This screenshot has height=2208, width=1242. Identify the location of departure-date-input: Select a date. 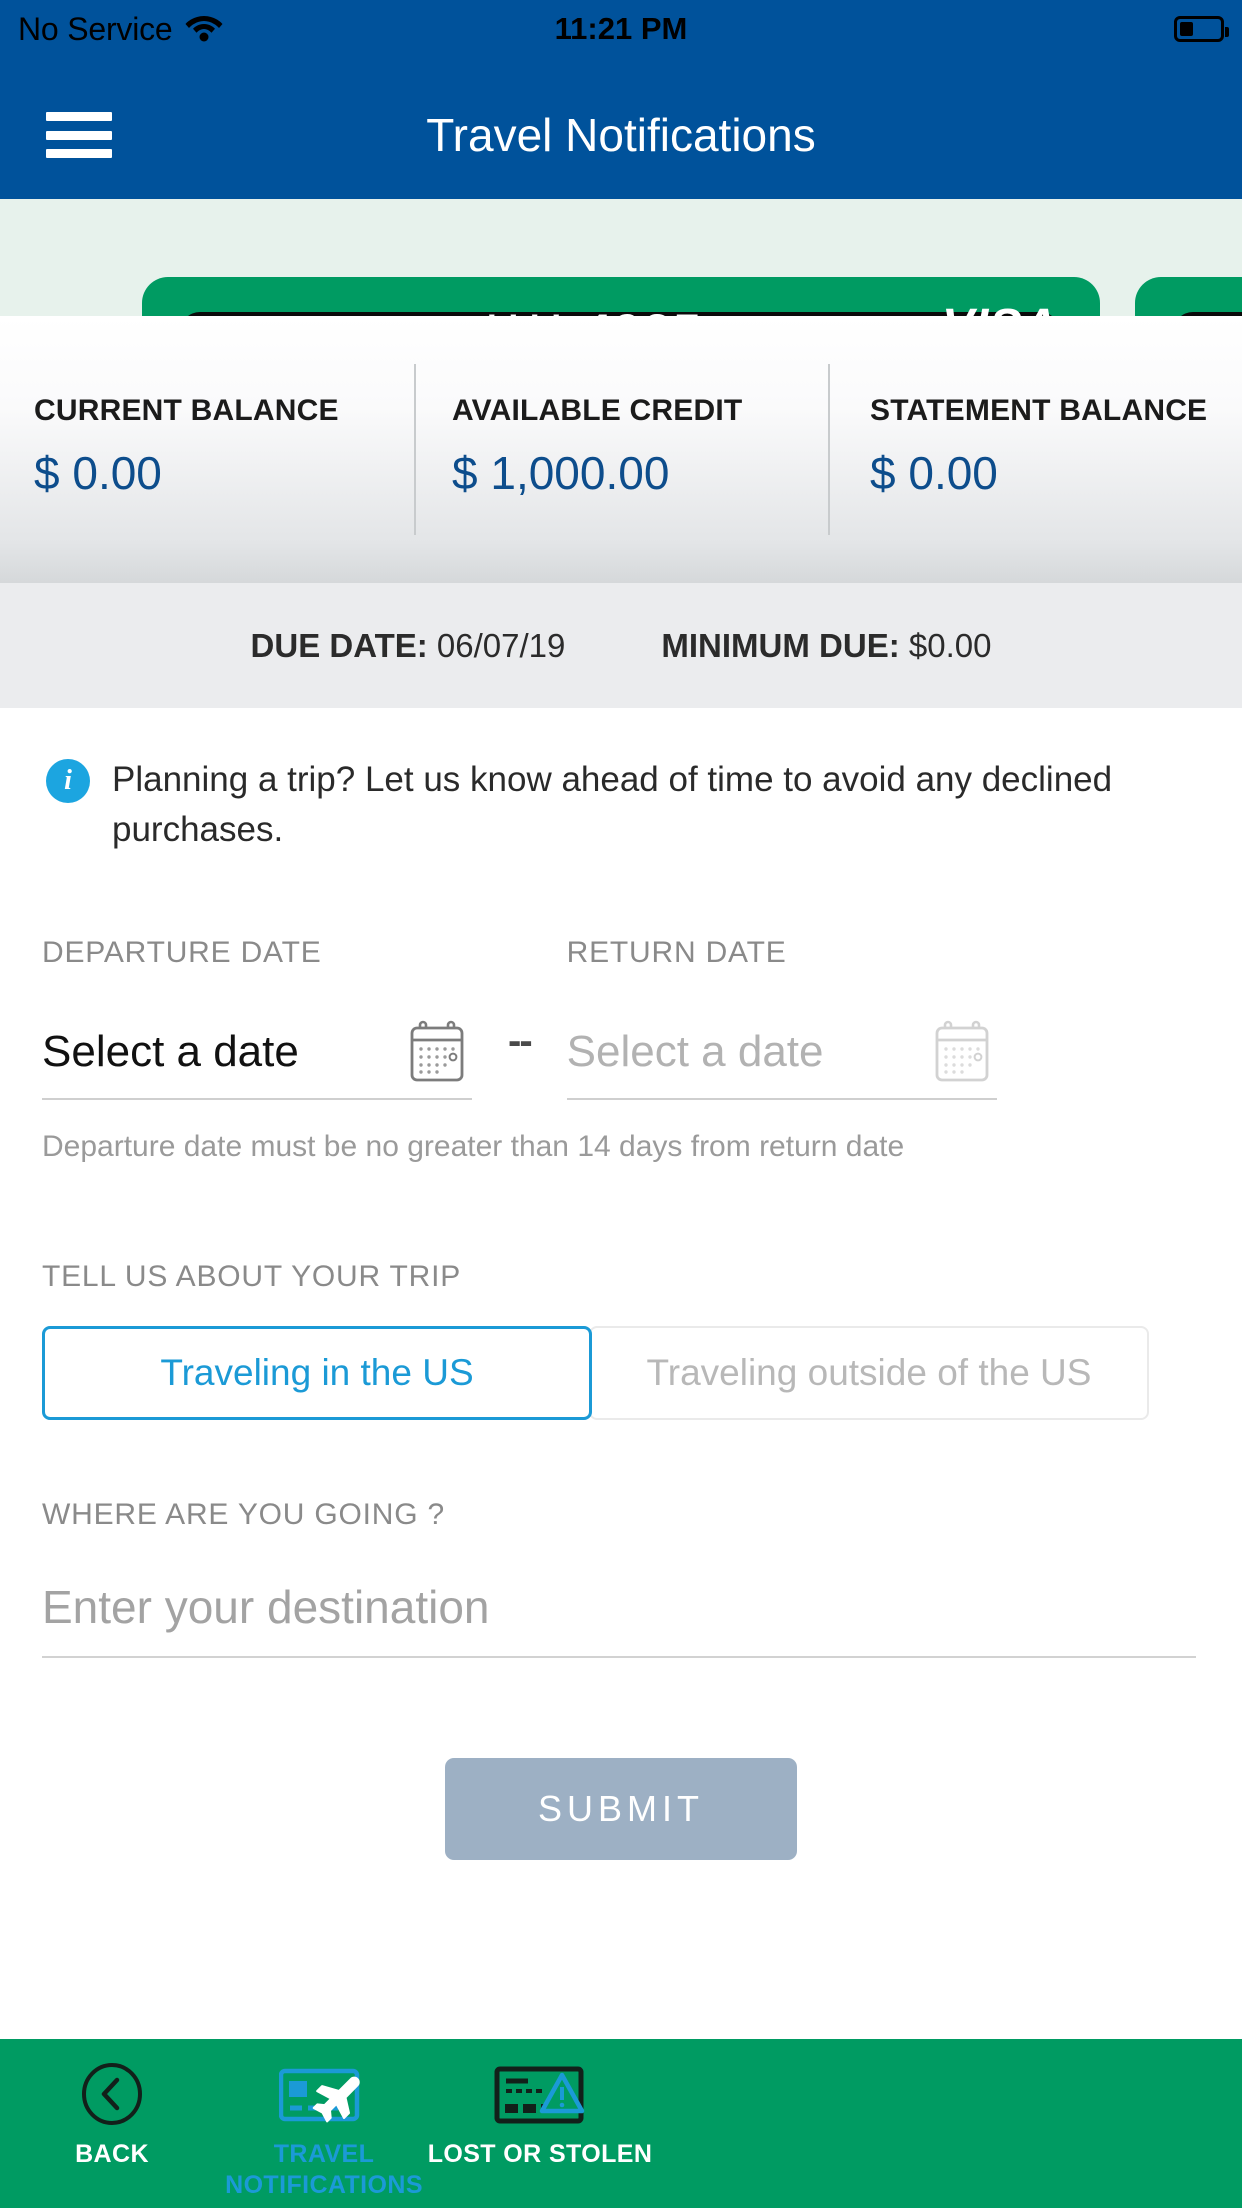
(257, 1046).